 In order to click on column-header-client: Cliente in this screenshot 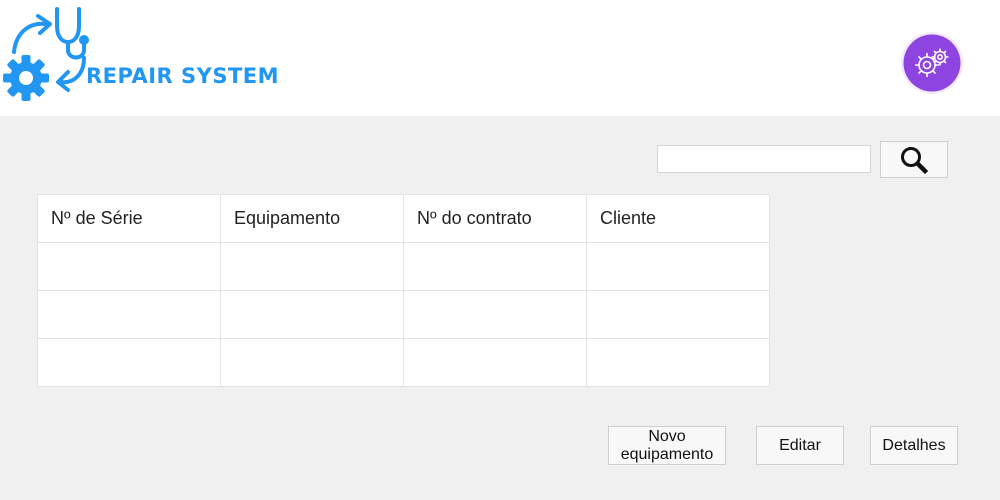, I will do `click(678, 218)`.